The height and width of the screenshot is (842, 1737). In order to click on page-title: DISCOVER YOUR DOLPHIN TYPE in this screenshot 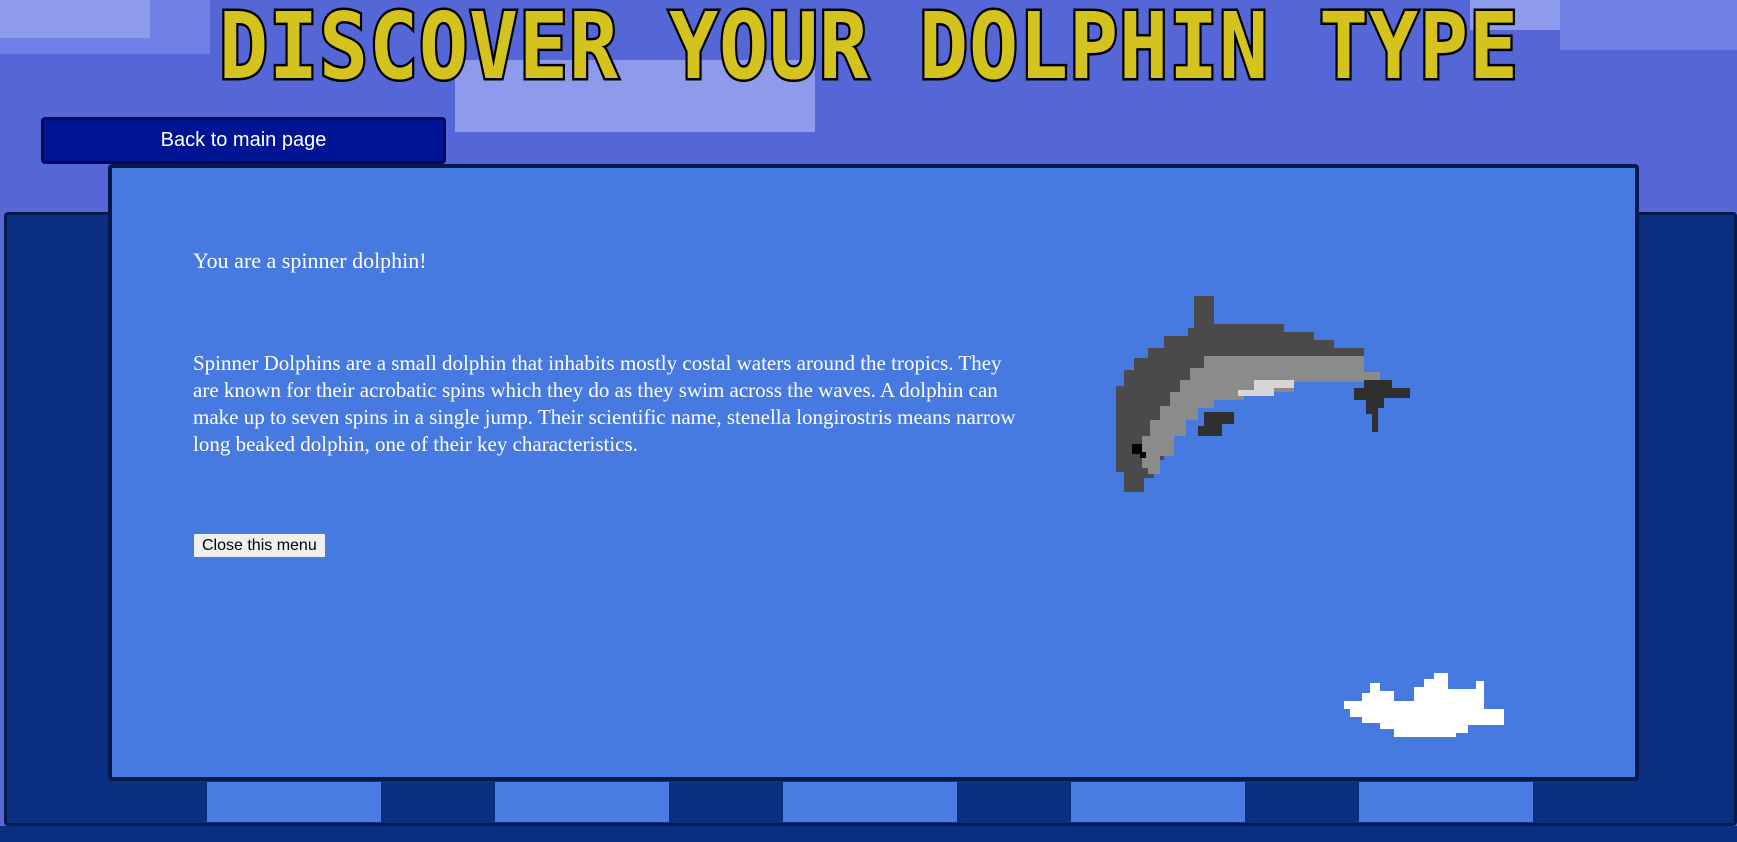, I will do `click(869, 45)`.